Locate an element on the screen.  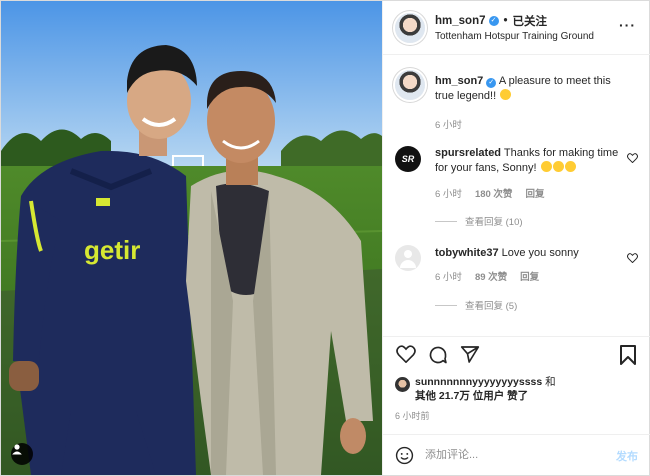
caption-meta: 6 小时 is located at coordinates (448, 124).